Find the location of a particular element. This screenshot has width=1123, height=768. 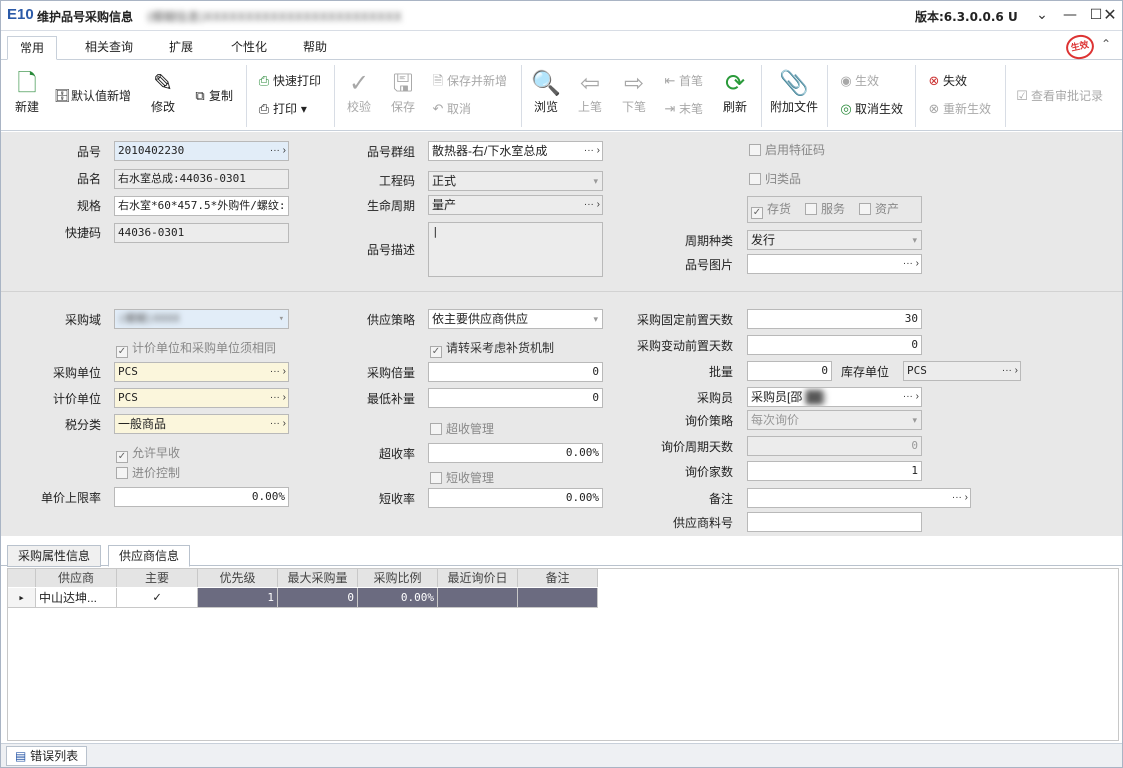

same-unit-checkbox: ✓ 计价单位和采购单位须相同 is located at coordinates (196, 348).